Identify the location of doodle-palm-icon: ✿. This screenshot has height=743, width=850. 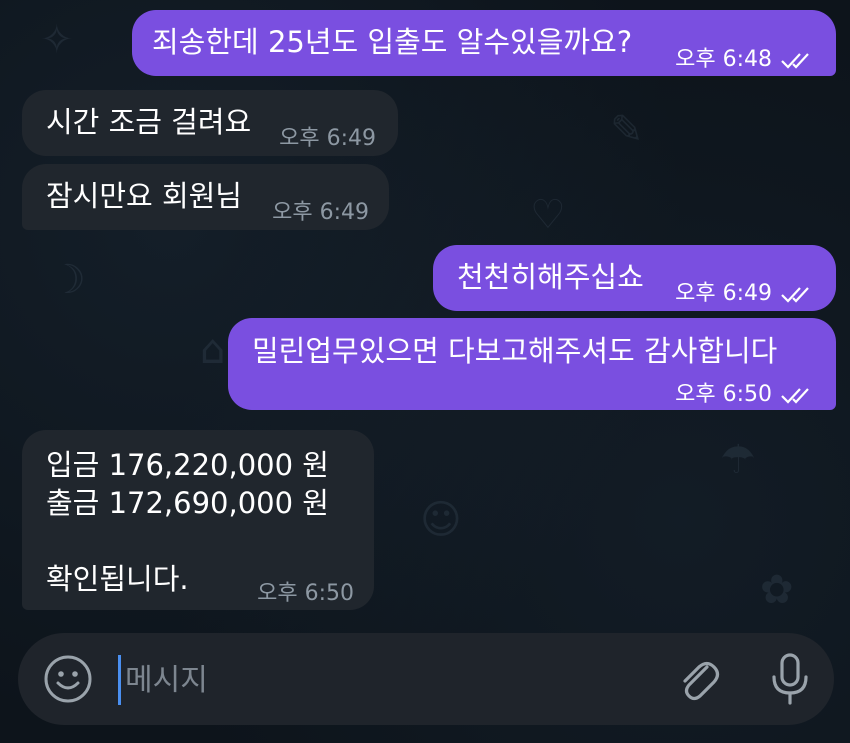
(777, 590).